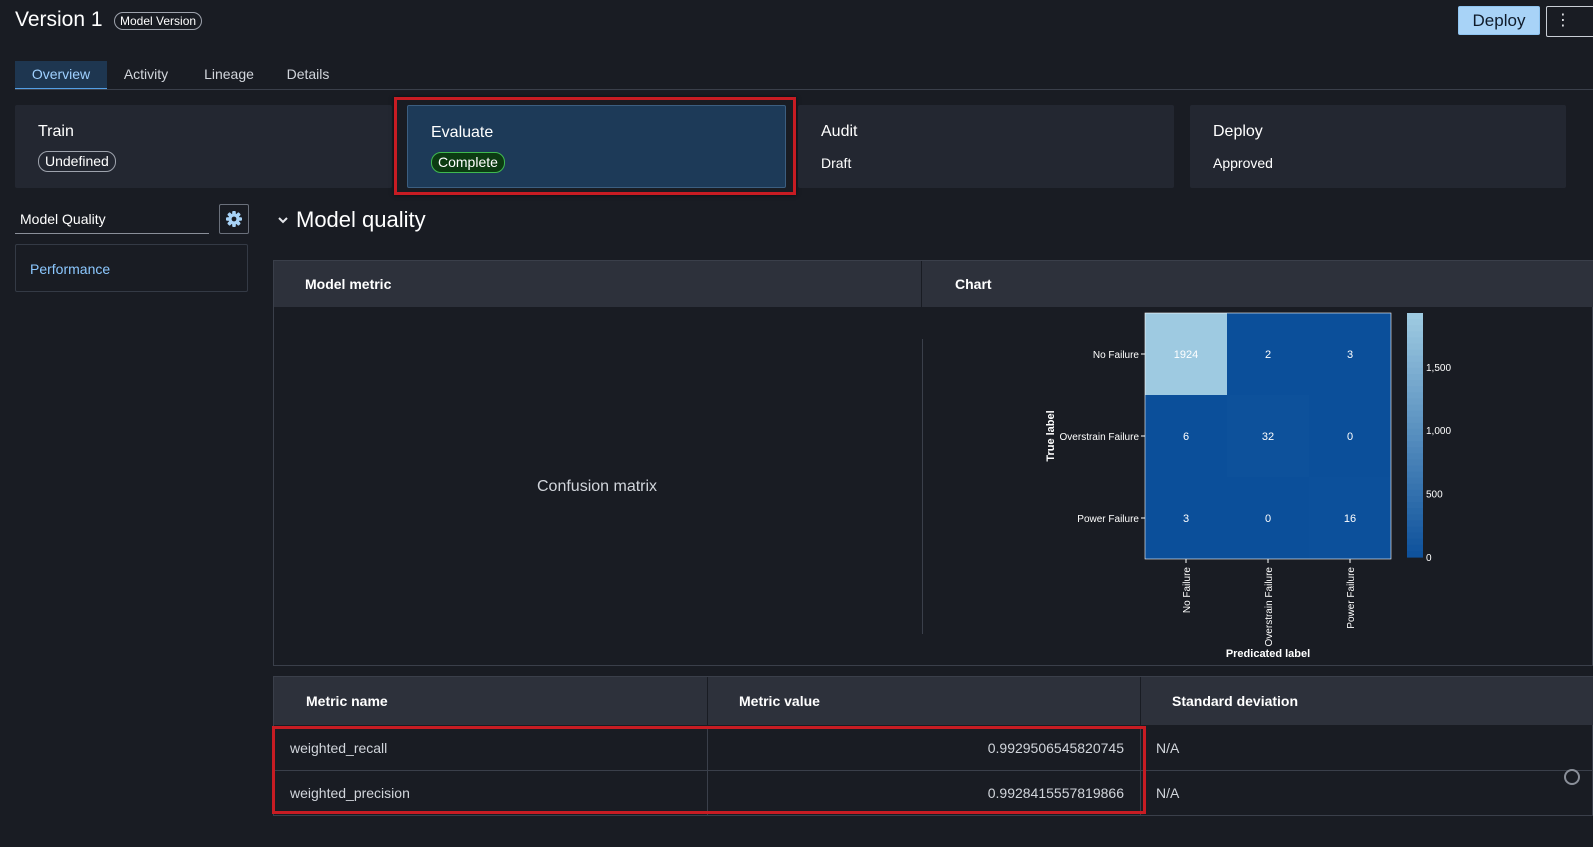 The image size is (1593, 847). I want to click on metric-name-cell: weighted_recall, so click(339, 748).